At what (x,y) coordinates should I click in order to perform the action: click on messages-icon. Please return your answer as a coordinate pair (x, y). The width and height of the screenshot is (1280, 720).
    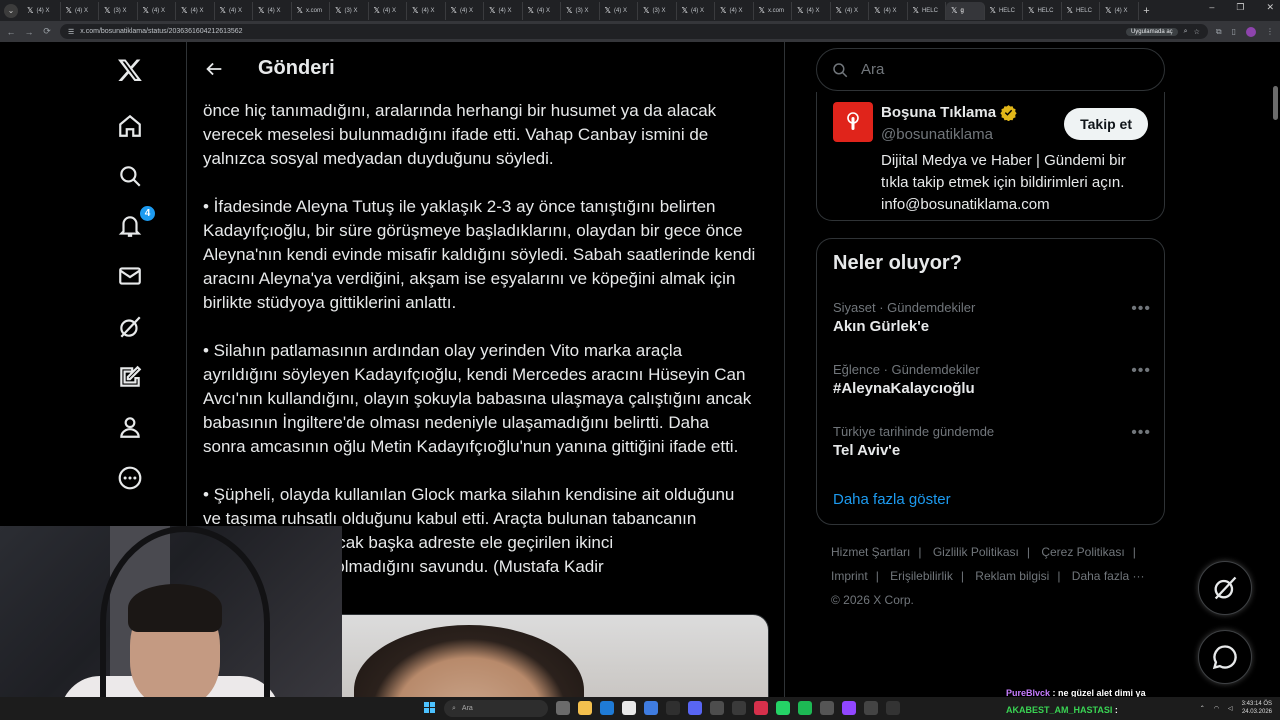
    Looking at the image, I should click on (130, 276).